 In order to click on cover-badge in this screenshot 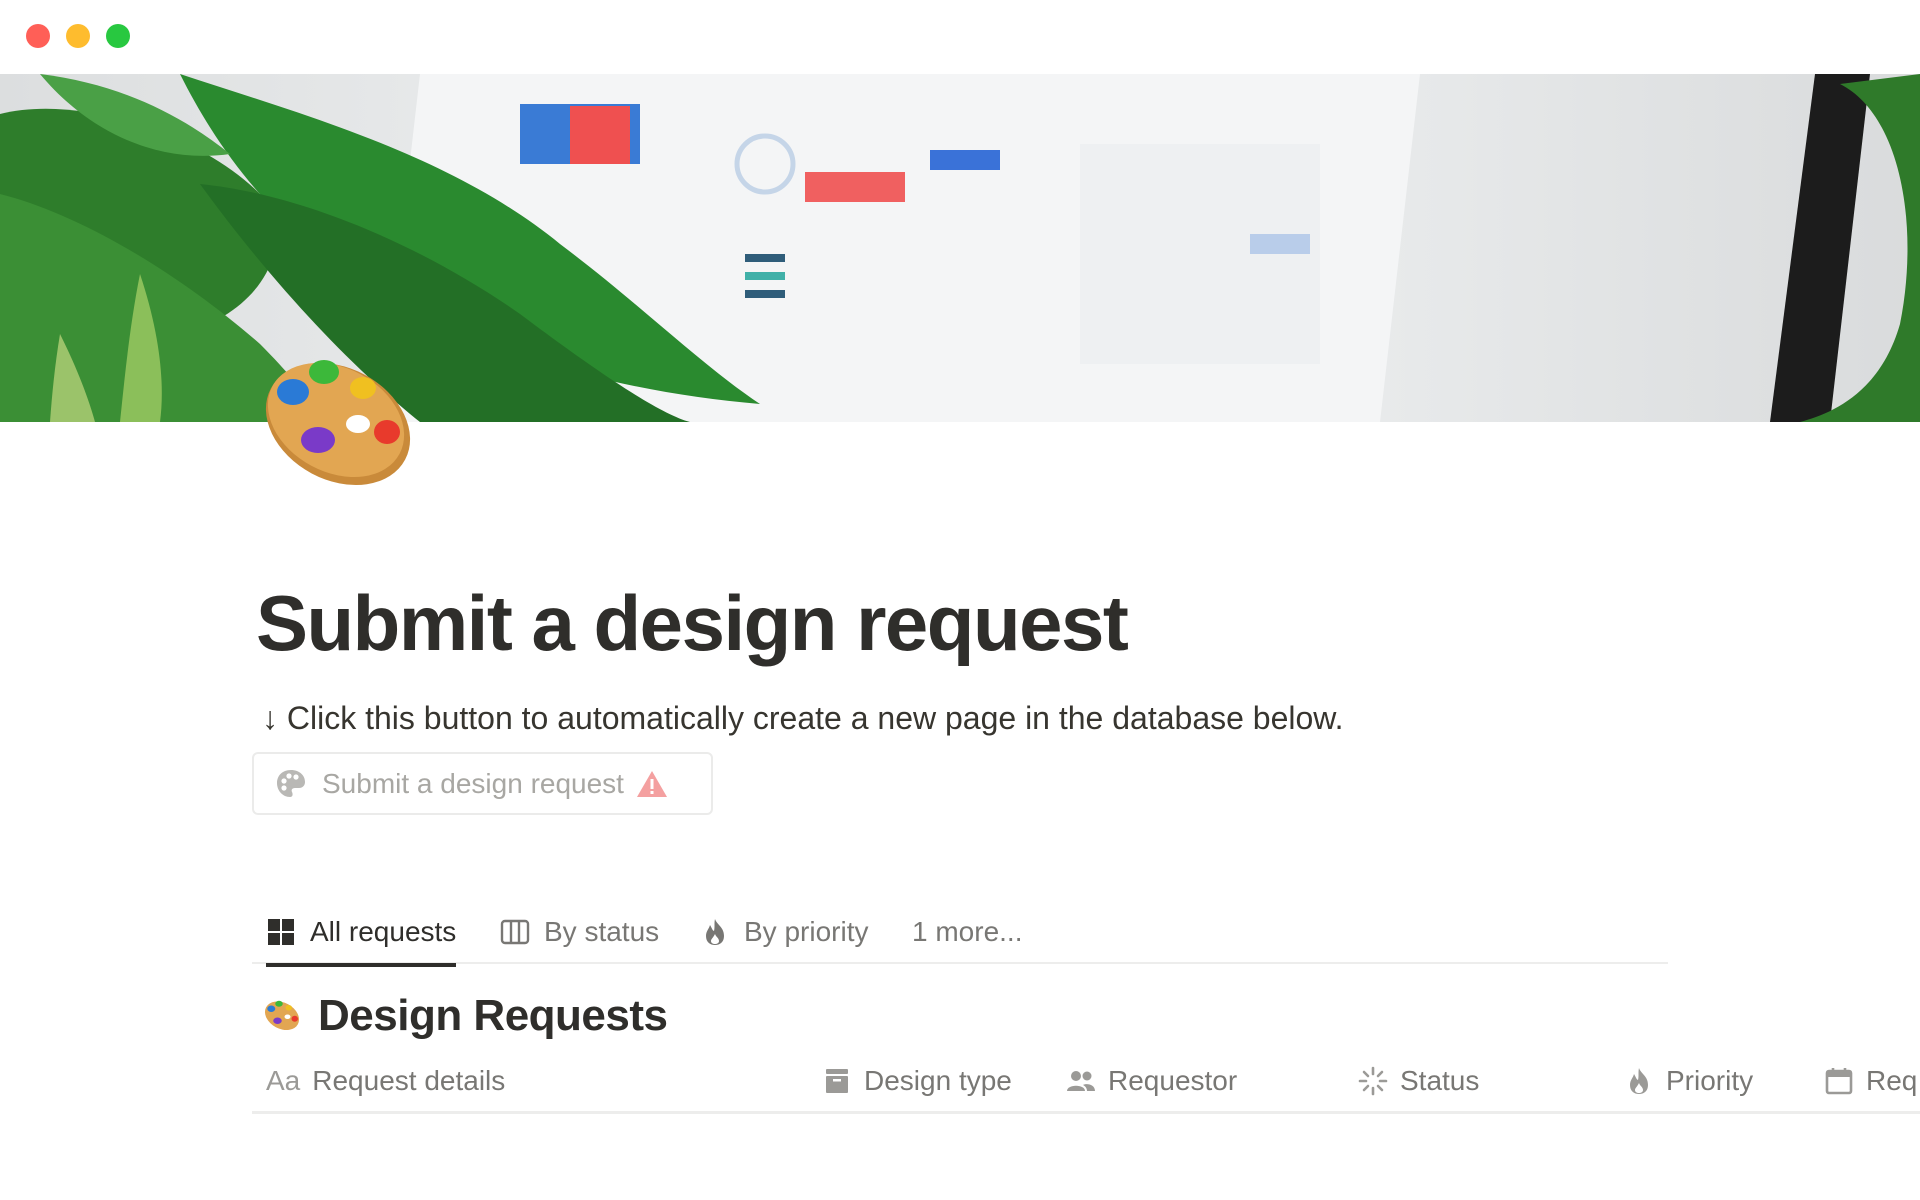, I will do `click(965, 160)`.